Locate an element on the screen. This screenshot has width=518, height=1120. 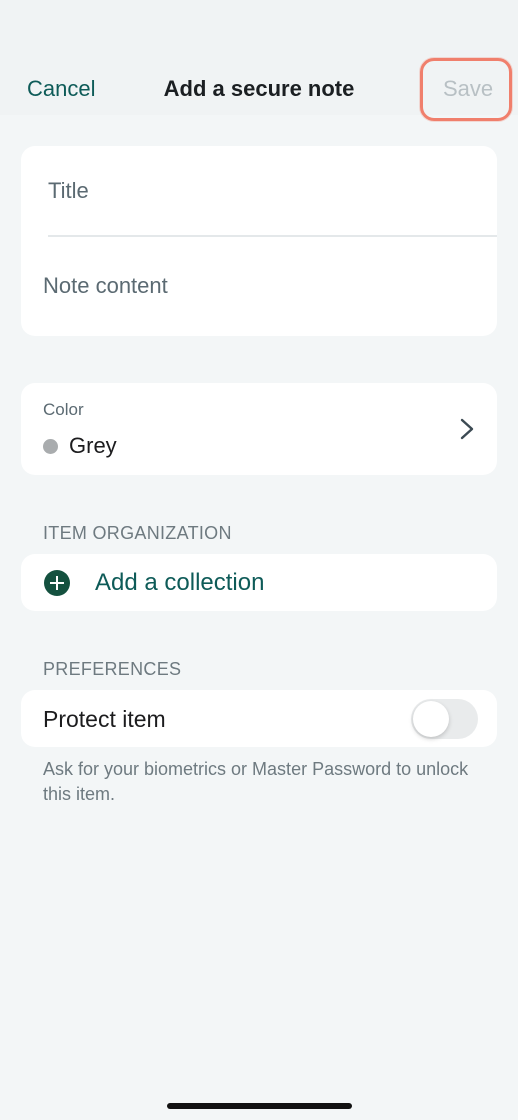
chevron-right-icon is located at coordinates (467, 429).